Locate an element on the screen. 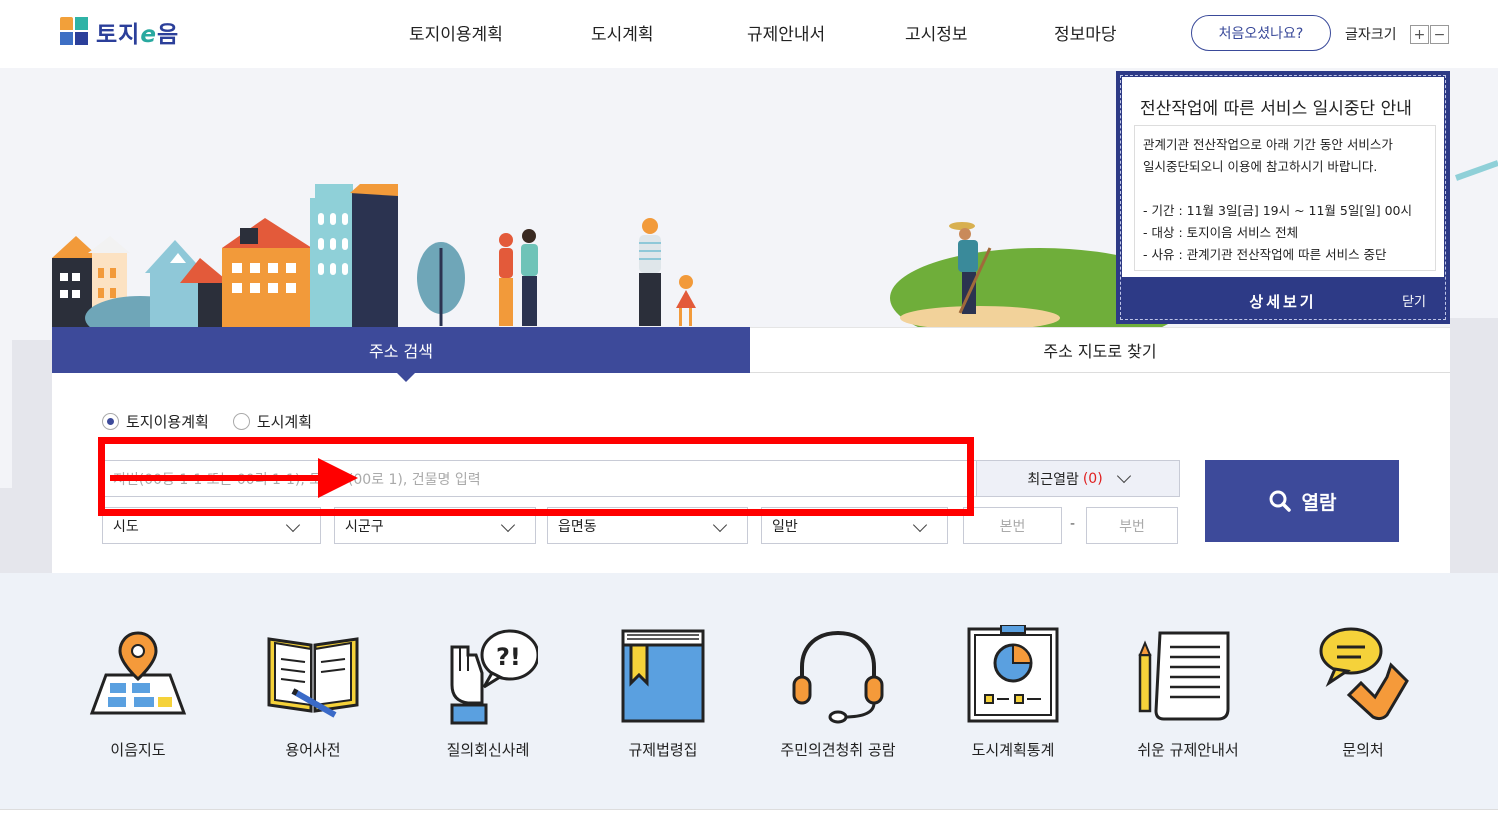 The image size is (1498, 816). nav-city-plan: 도시계획 is located at coordinates (622, 32).